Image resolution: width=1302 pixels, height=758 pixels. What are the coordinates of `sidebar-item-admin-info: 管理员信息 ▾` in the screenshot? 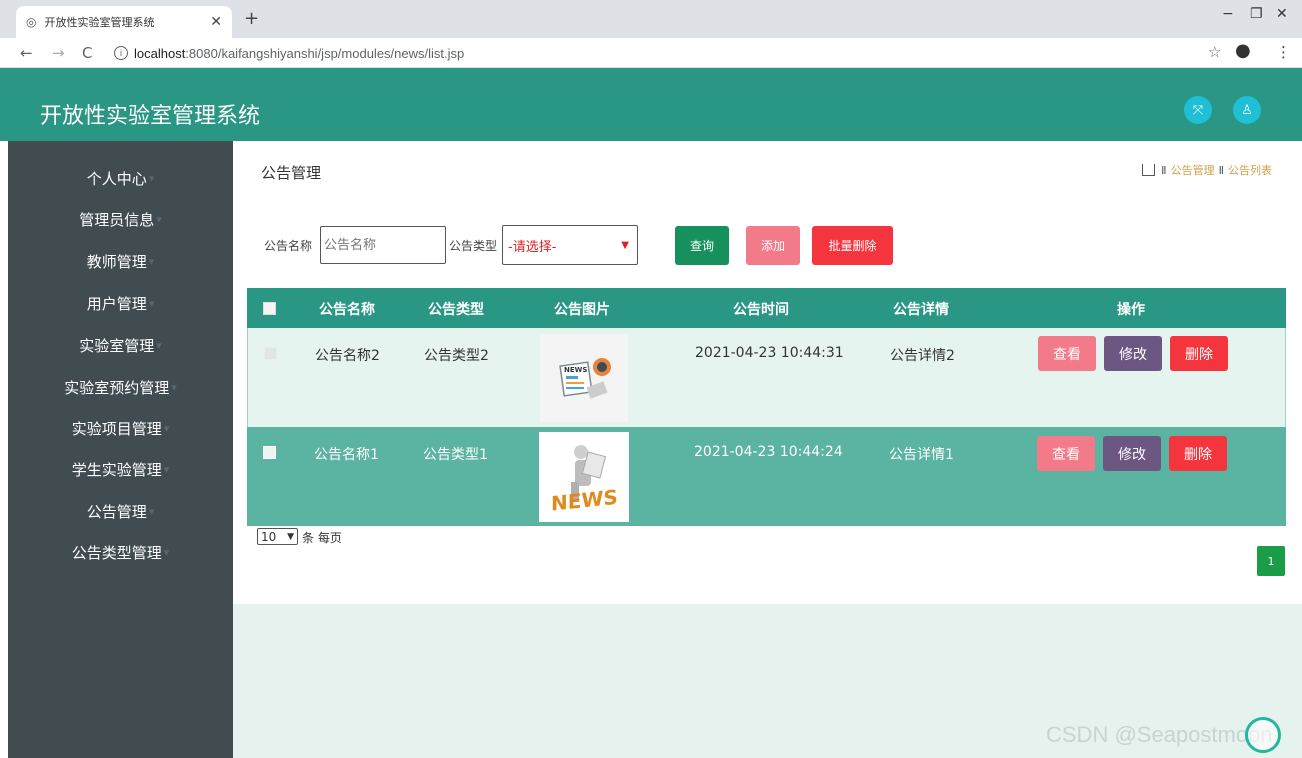 It's located at (120, 219).